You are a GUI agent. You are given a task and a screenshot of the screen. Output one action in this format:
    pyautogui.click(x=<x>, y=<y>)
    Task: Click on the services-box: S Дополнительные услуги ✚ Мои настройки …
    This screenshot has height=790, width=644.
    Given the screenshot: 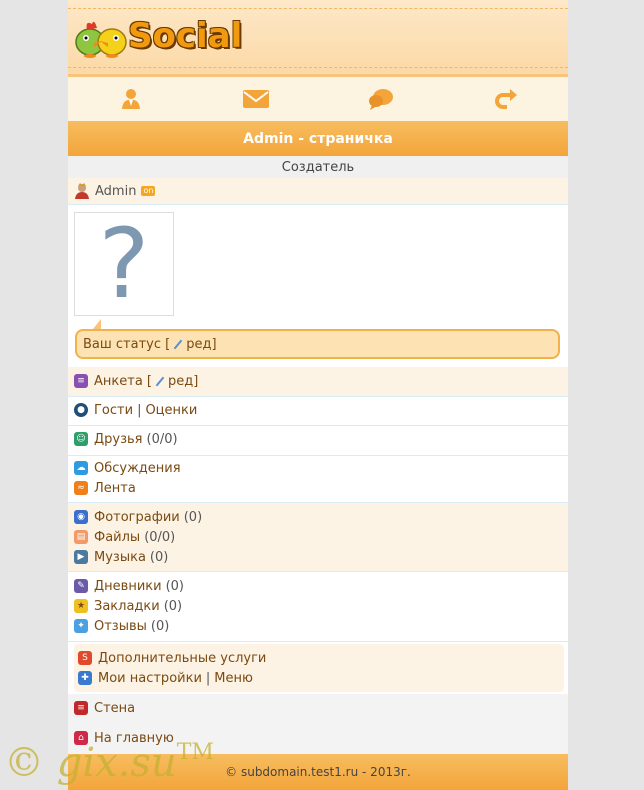 What is the action you would take?
    pyautogui.click(x=319, y=668)
    